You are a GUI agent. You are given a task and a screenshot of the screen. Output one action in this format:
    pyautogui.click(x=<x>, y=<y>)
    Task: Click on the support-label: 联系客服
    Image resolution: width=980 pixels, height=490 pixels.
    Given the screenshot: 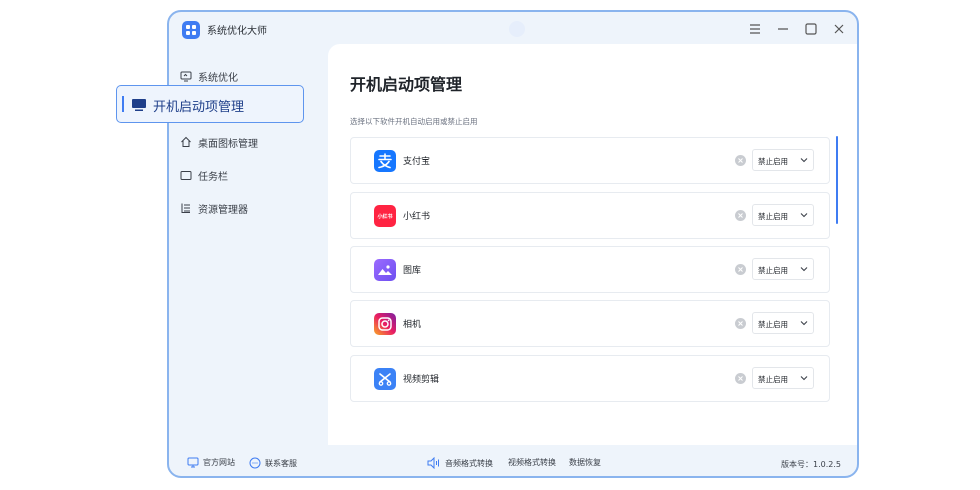 What is the action you would take?
    pyautogui.click(x=281, y=463)
    